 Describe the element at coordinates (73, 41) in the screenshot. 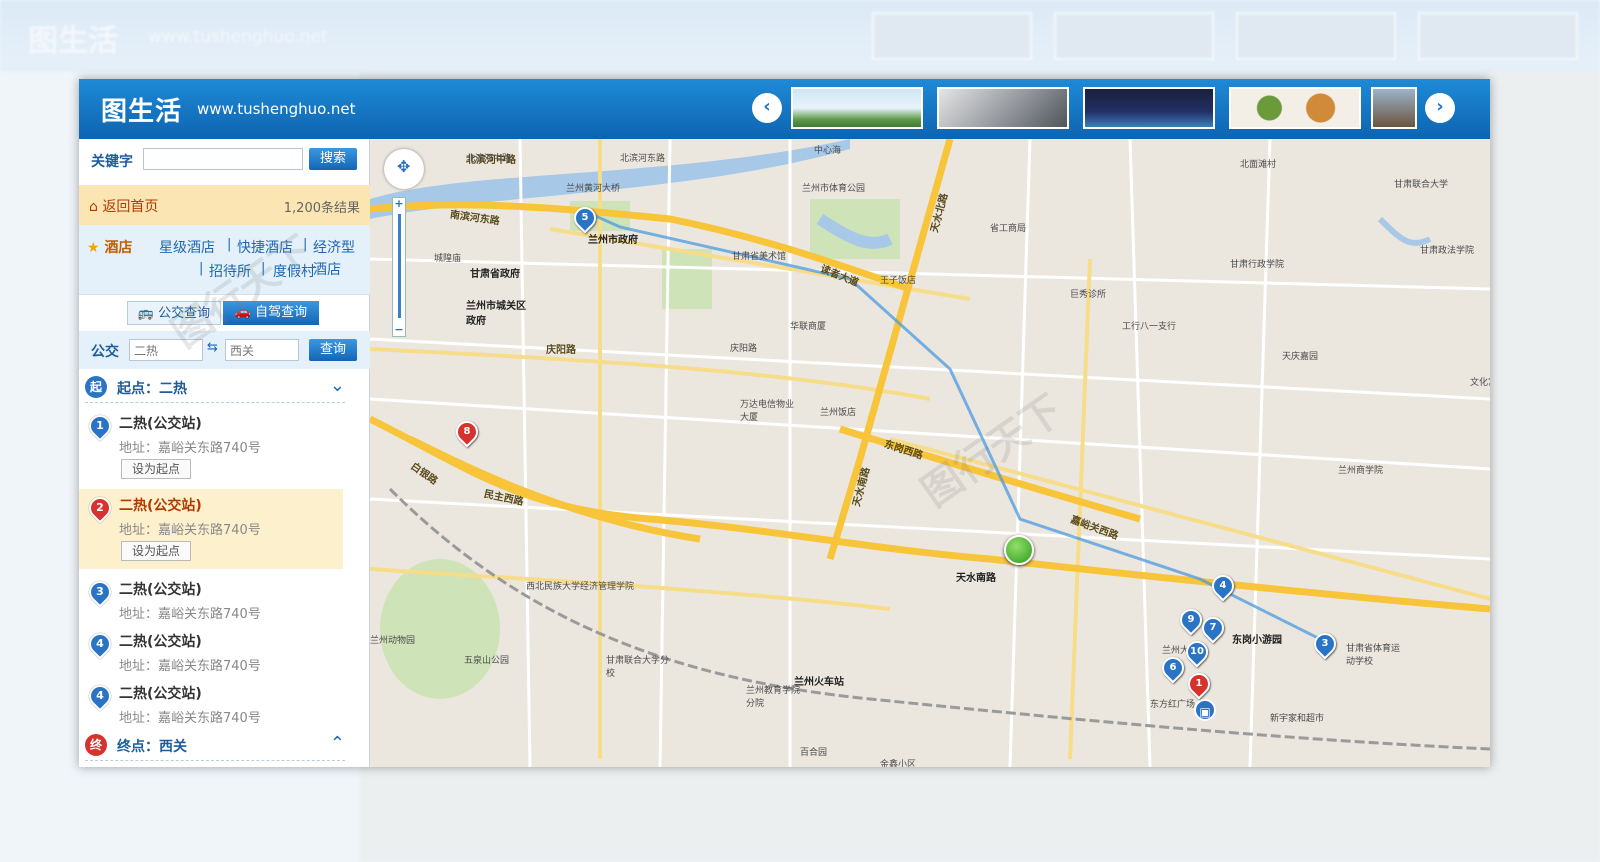

I see `background-logo: 图生活` at that location.